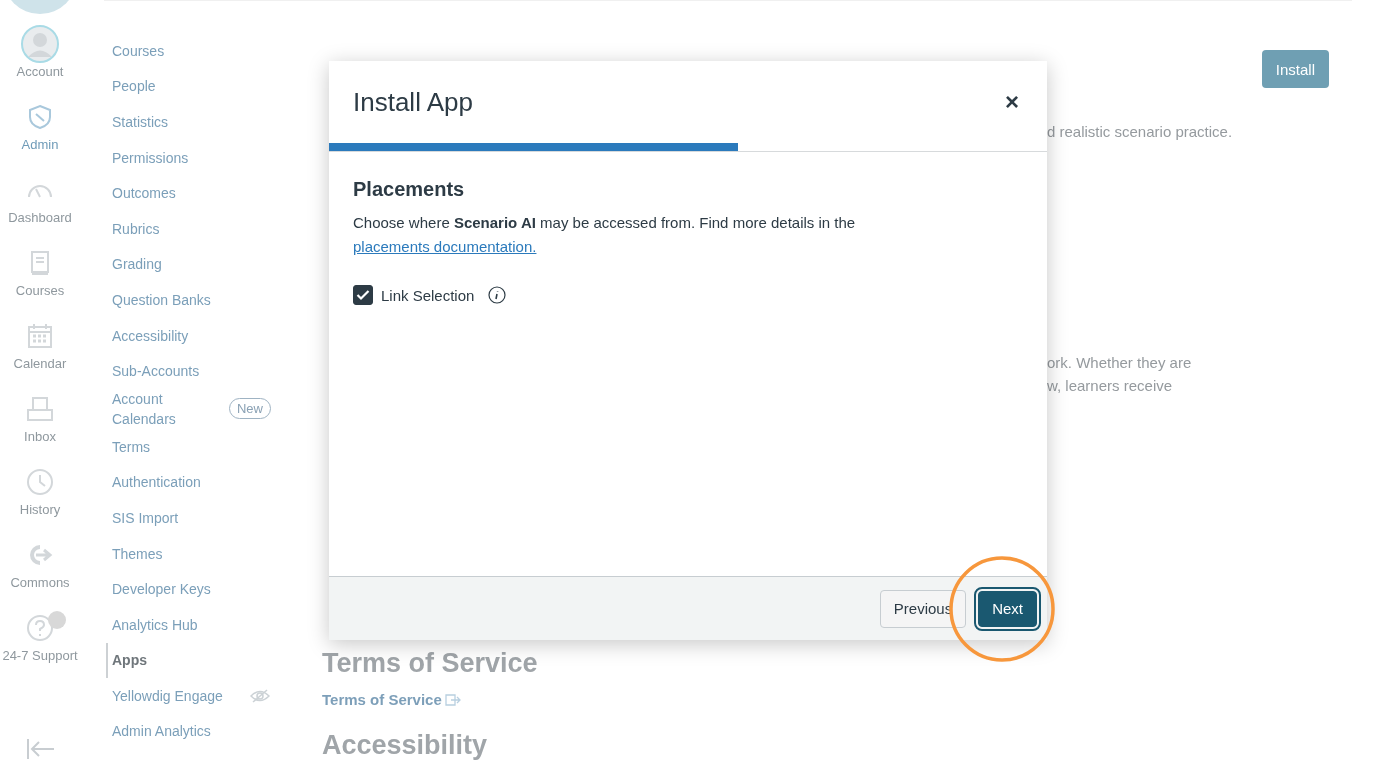  What do you see at coordinates (190, 371) in the screenshot?
I see `sub-nav-item: Sub-Accounts` at bounding box center [190, 371].